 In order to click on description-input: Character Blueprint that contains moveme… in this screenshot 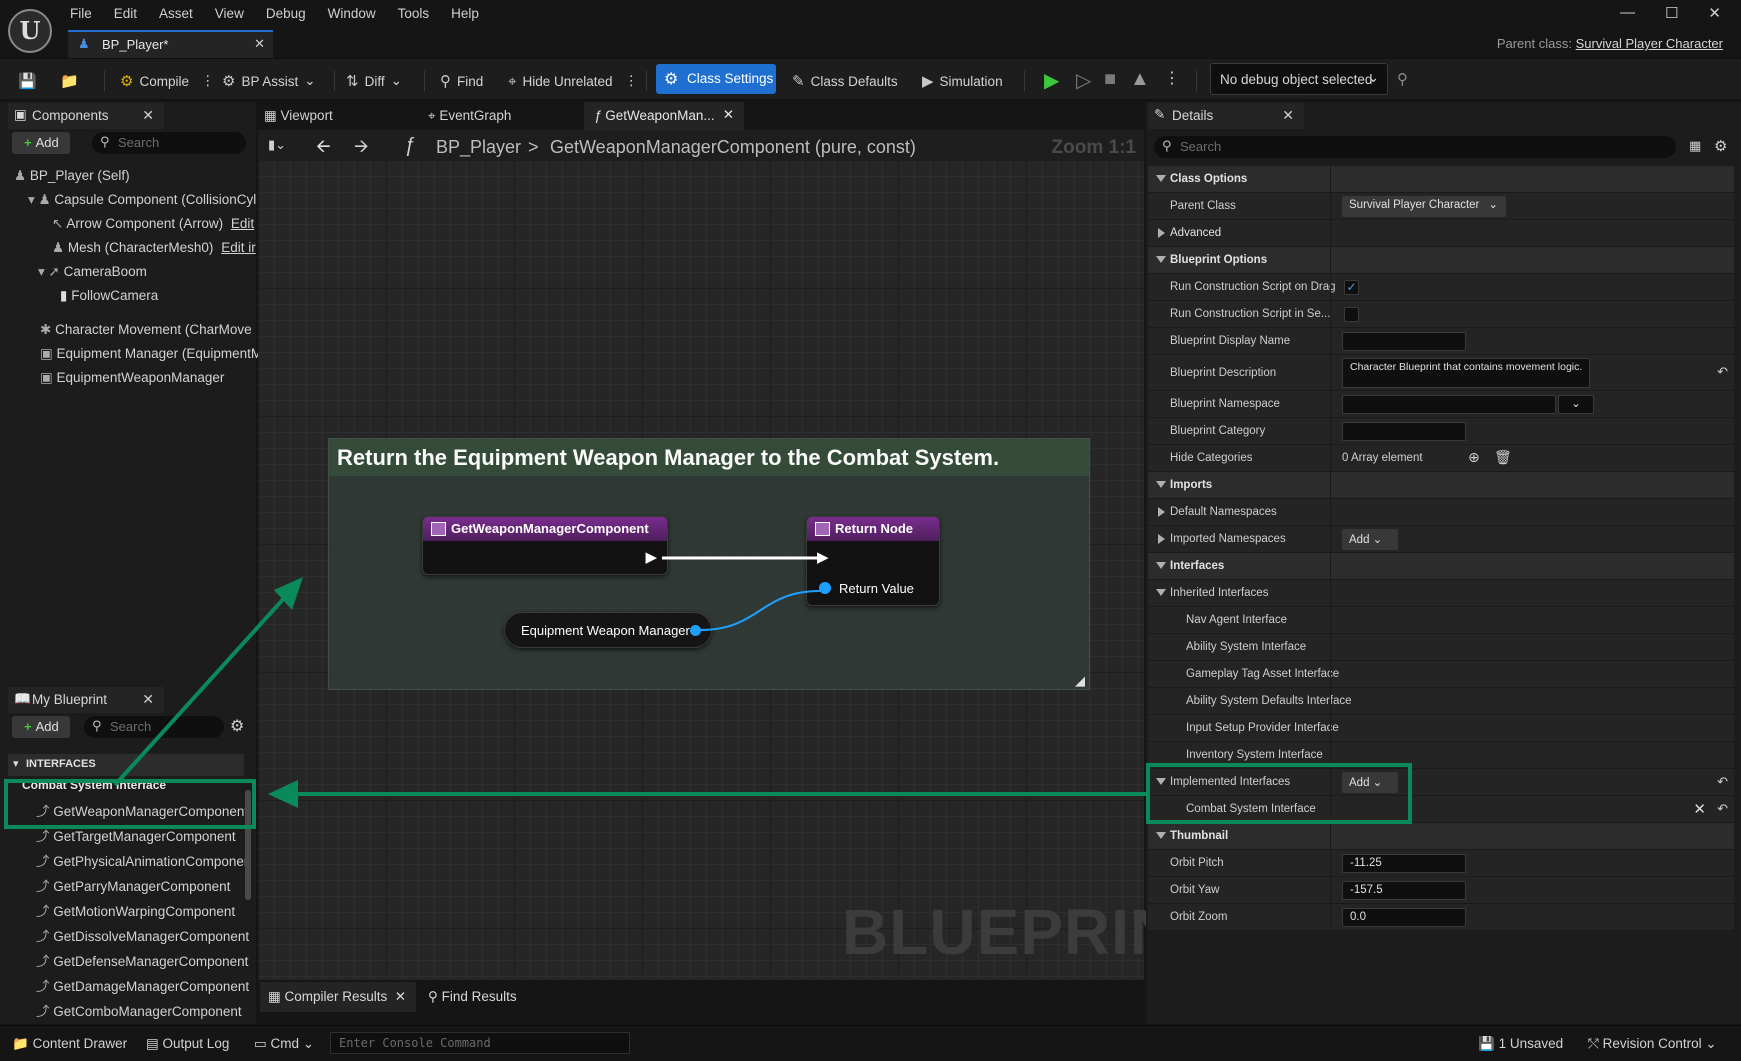, I will do `click(1466, 373)`.